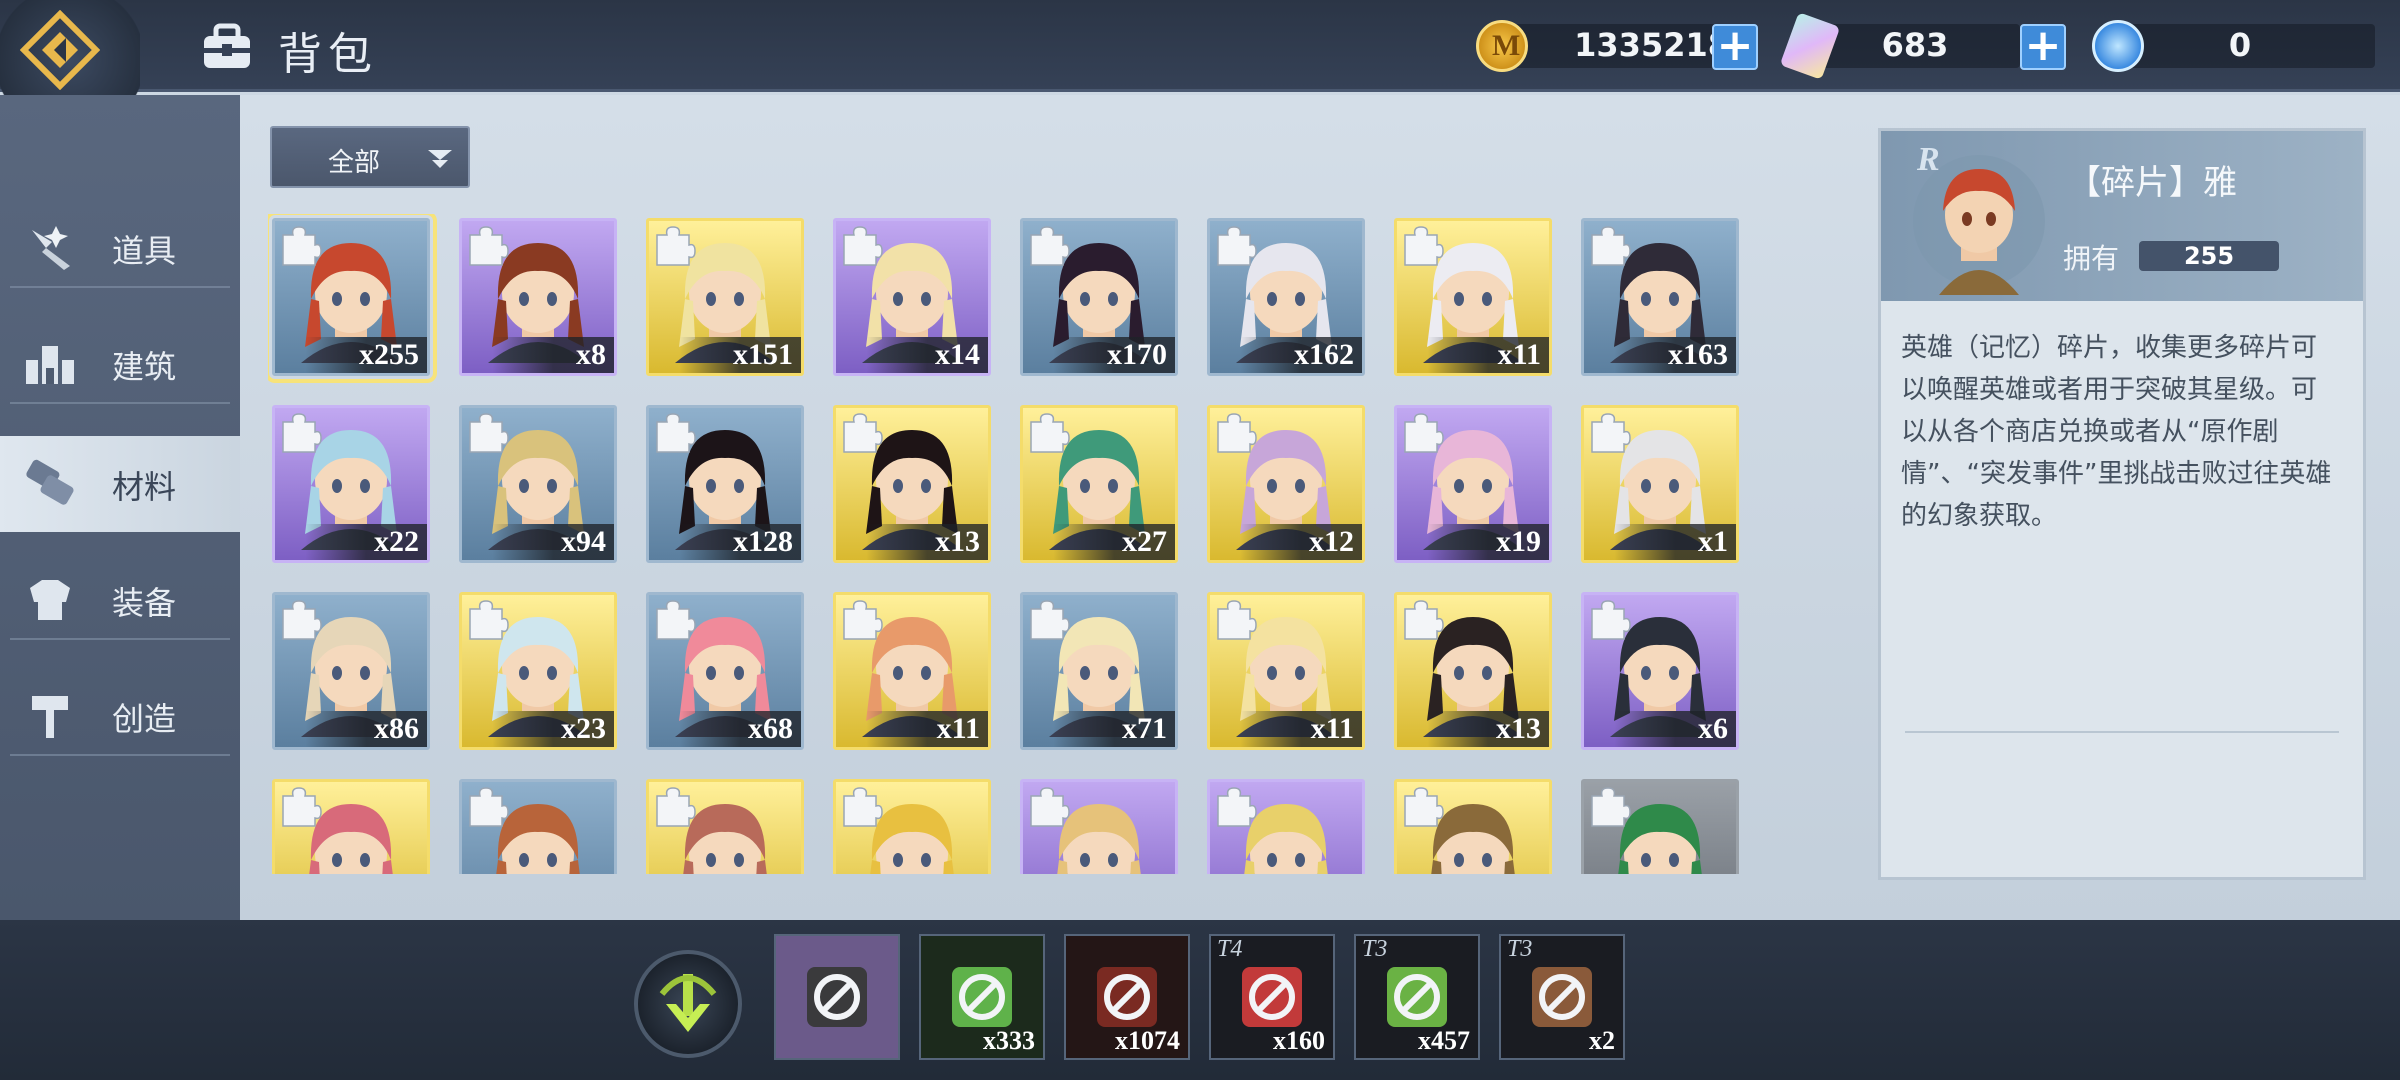 The width and height of the screenshot is (2400, 1080). Describe the element at coordinates (725, 355) in the screenshot. I see `quantity-label: x151` at that location.